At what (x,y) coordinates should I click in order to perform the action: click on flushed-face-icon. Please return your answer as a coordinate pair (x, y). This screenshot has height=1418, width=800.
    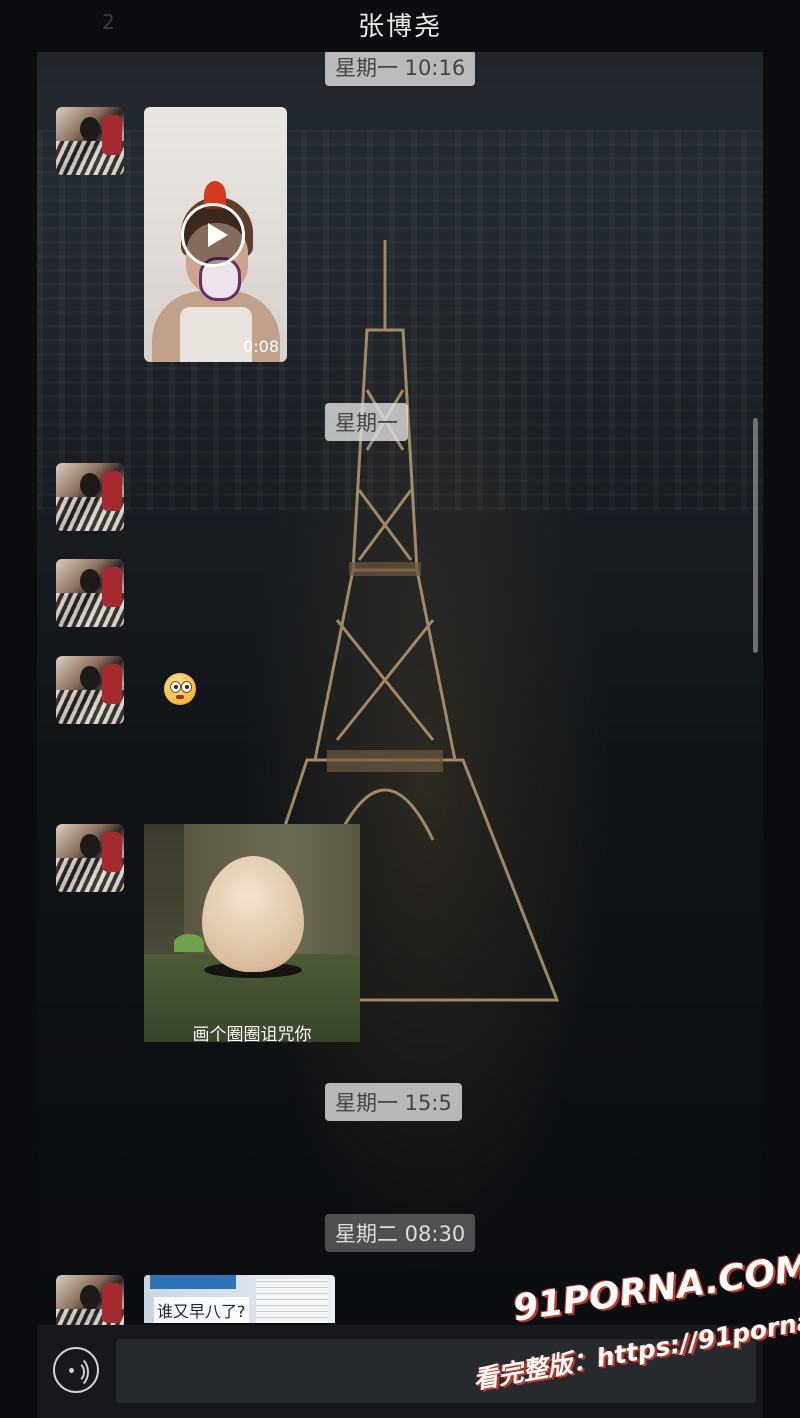
    Looking at the image, I should click on (180, 689).